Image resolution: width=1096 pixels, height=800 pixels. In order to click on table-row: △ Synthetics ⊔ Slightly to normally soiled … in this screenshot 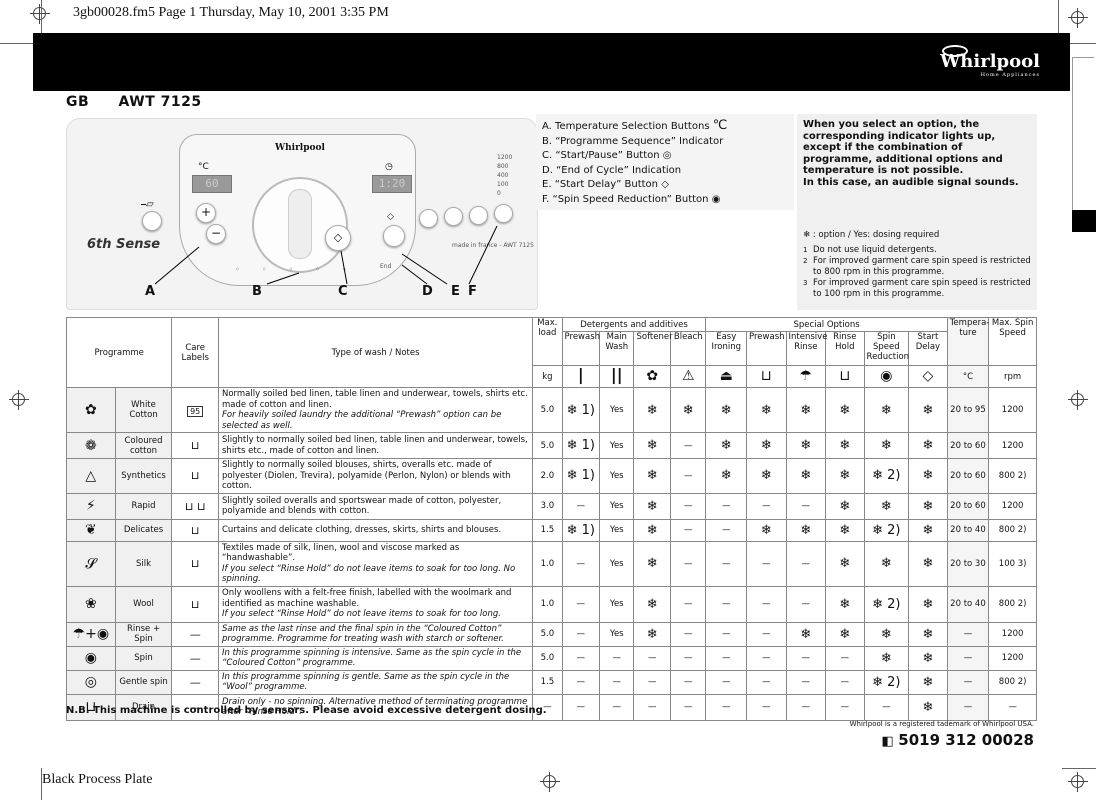, I will do `click(551, 476)`.